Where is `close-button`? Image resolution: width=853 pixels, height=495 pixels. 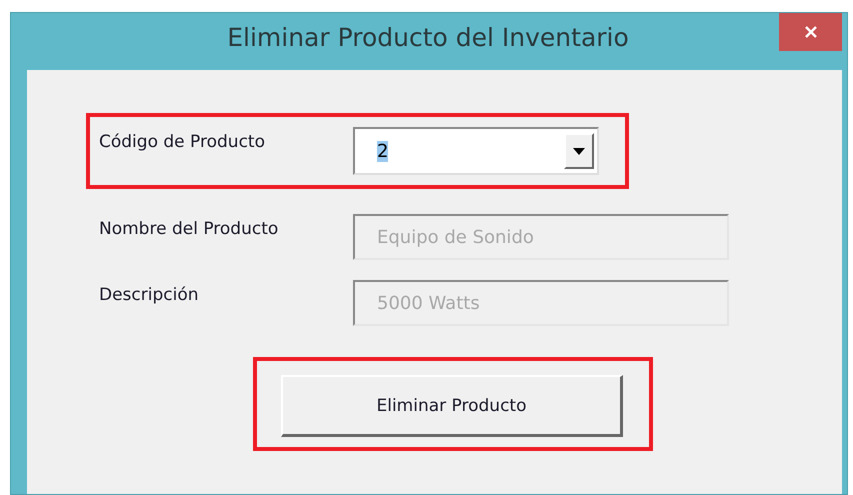
close-button is located at coordinates (810, 32).